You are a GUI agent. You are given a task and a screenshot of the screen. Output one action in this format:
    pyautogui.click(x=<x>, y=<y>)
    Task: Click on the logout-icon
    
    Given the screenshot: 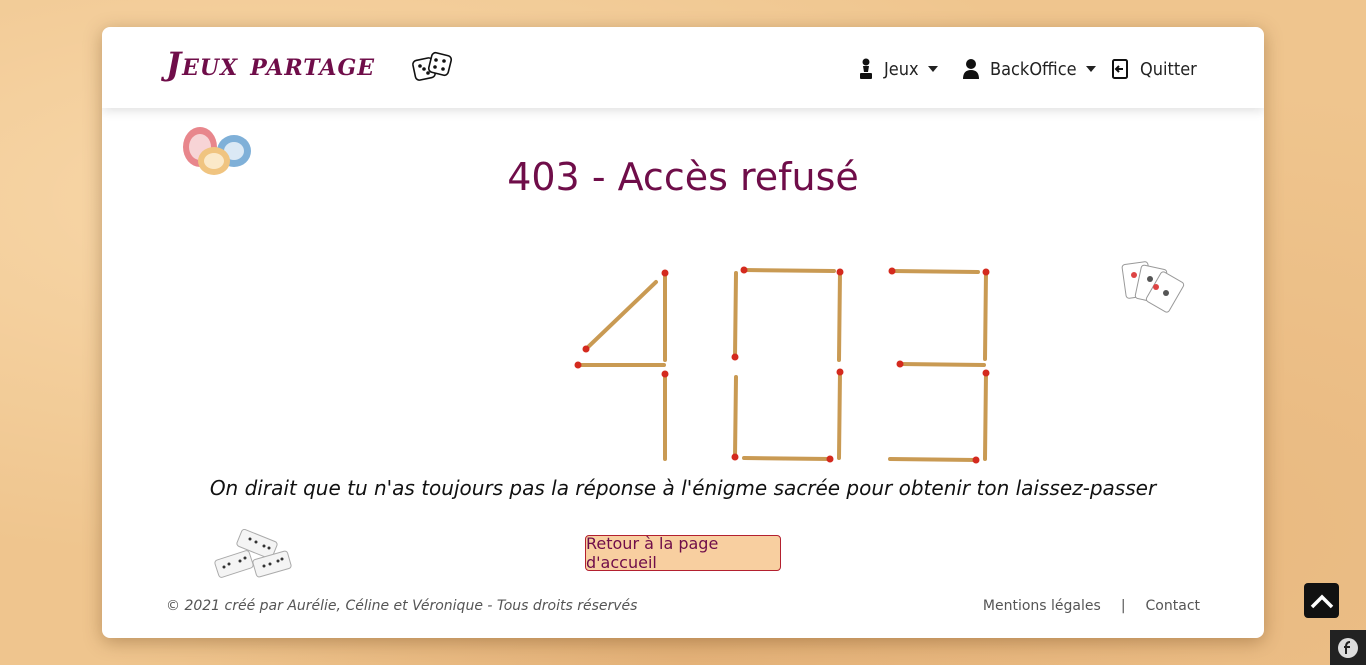 What is the action you would take?
    pyautogui.click(x=1120, y=69)
    